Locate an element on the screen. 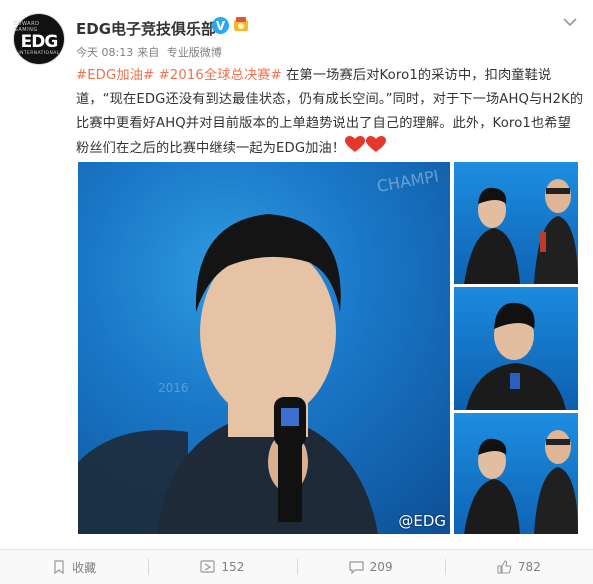 The height and width of the screenshot is (584, 593). comment-button: 209 is located at coordinates (370, 567).